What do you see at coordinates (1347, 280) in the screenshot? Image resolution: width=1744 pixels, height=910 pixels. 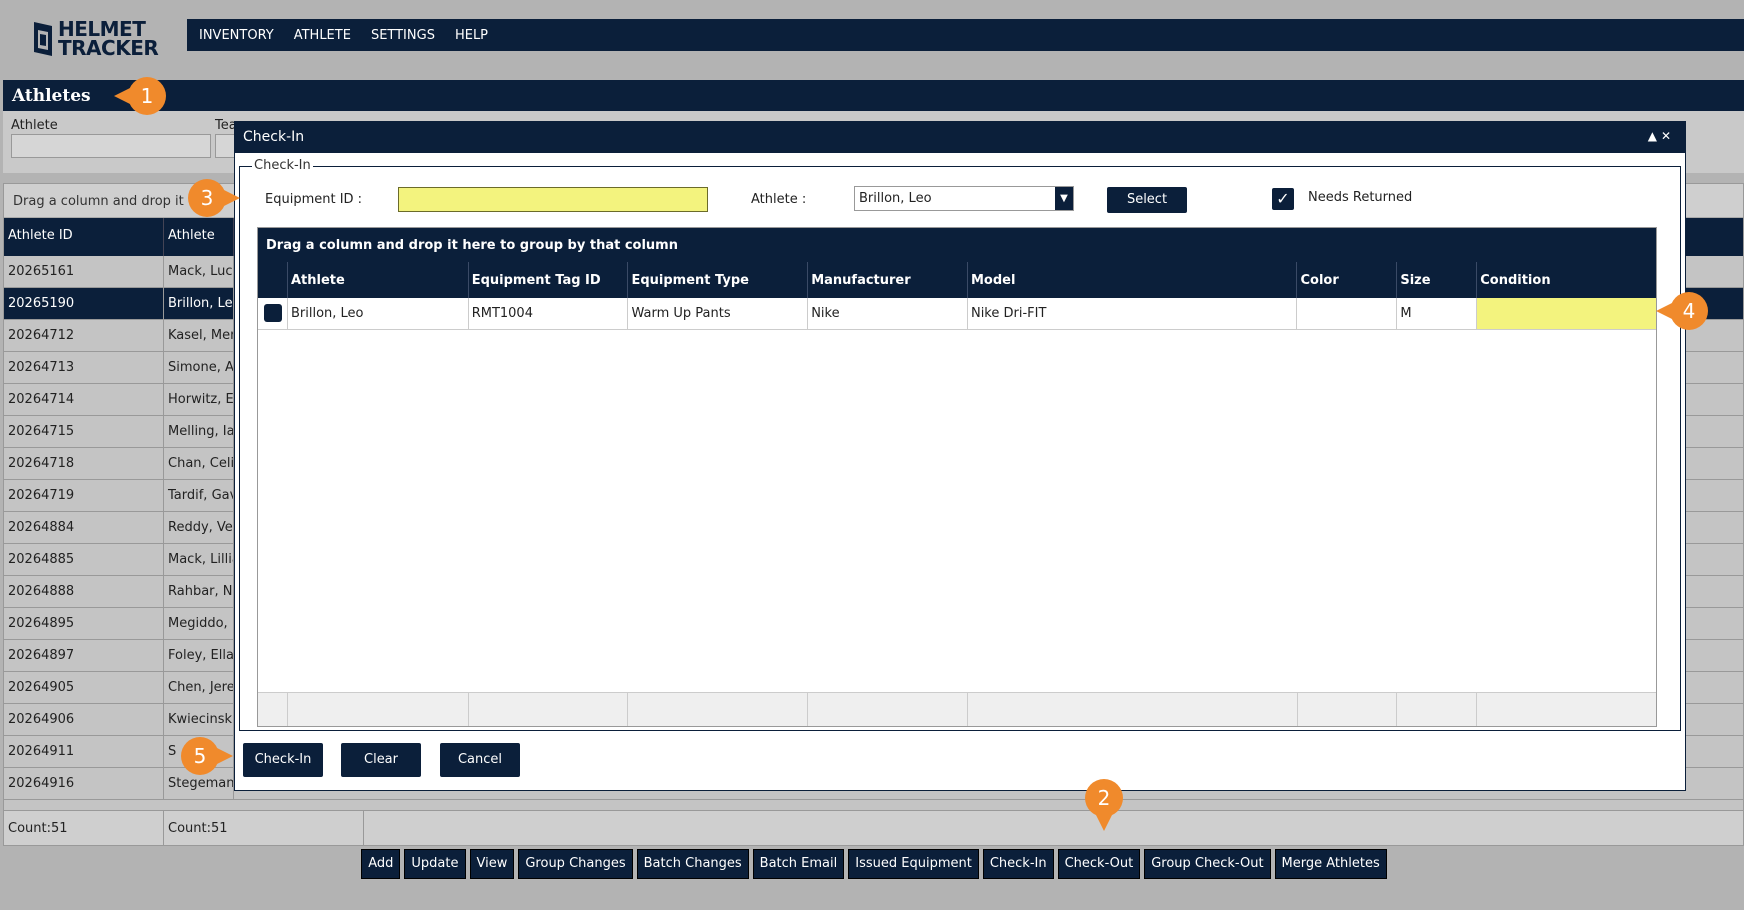 I see `col-color: Color` at bounding box center [1347, 280].